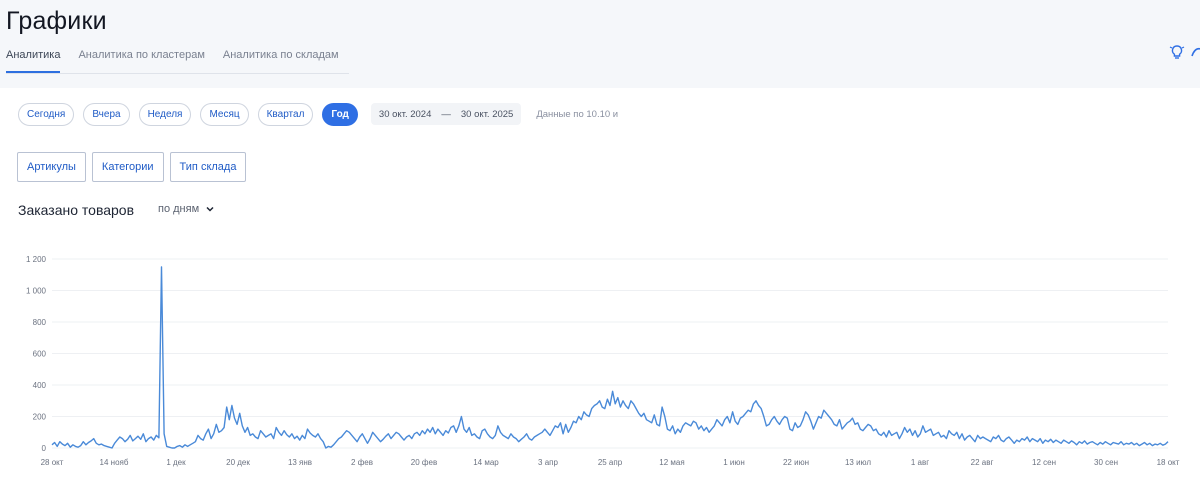 The image size is (1200, 494). I want to click on x-tick-label: 2 фев, so click(362, 462).